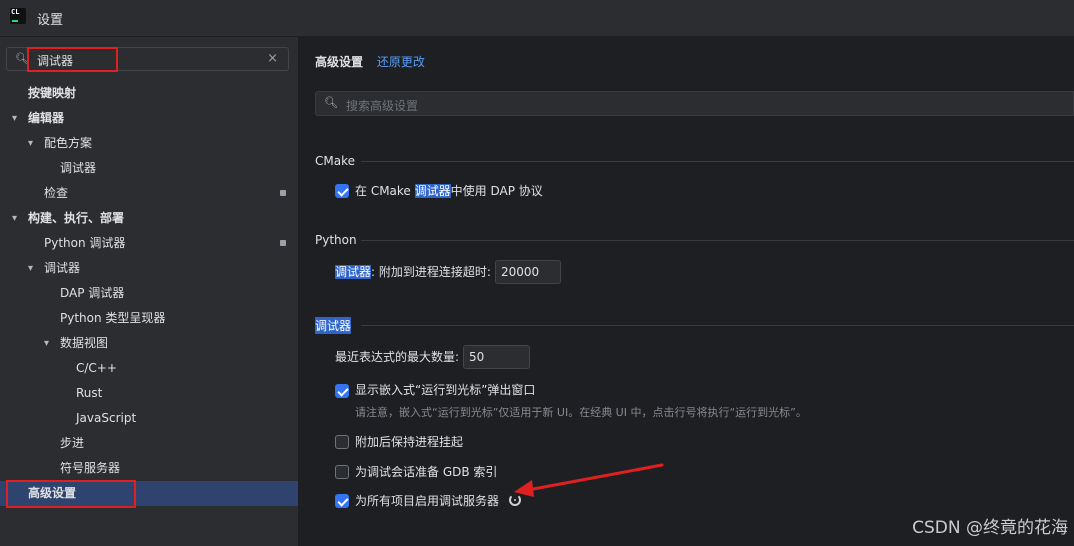  I want to click on sidebar-tree-item: Rust, so click(149, 393).